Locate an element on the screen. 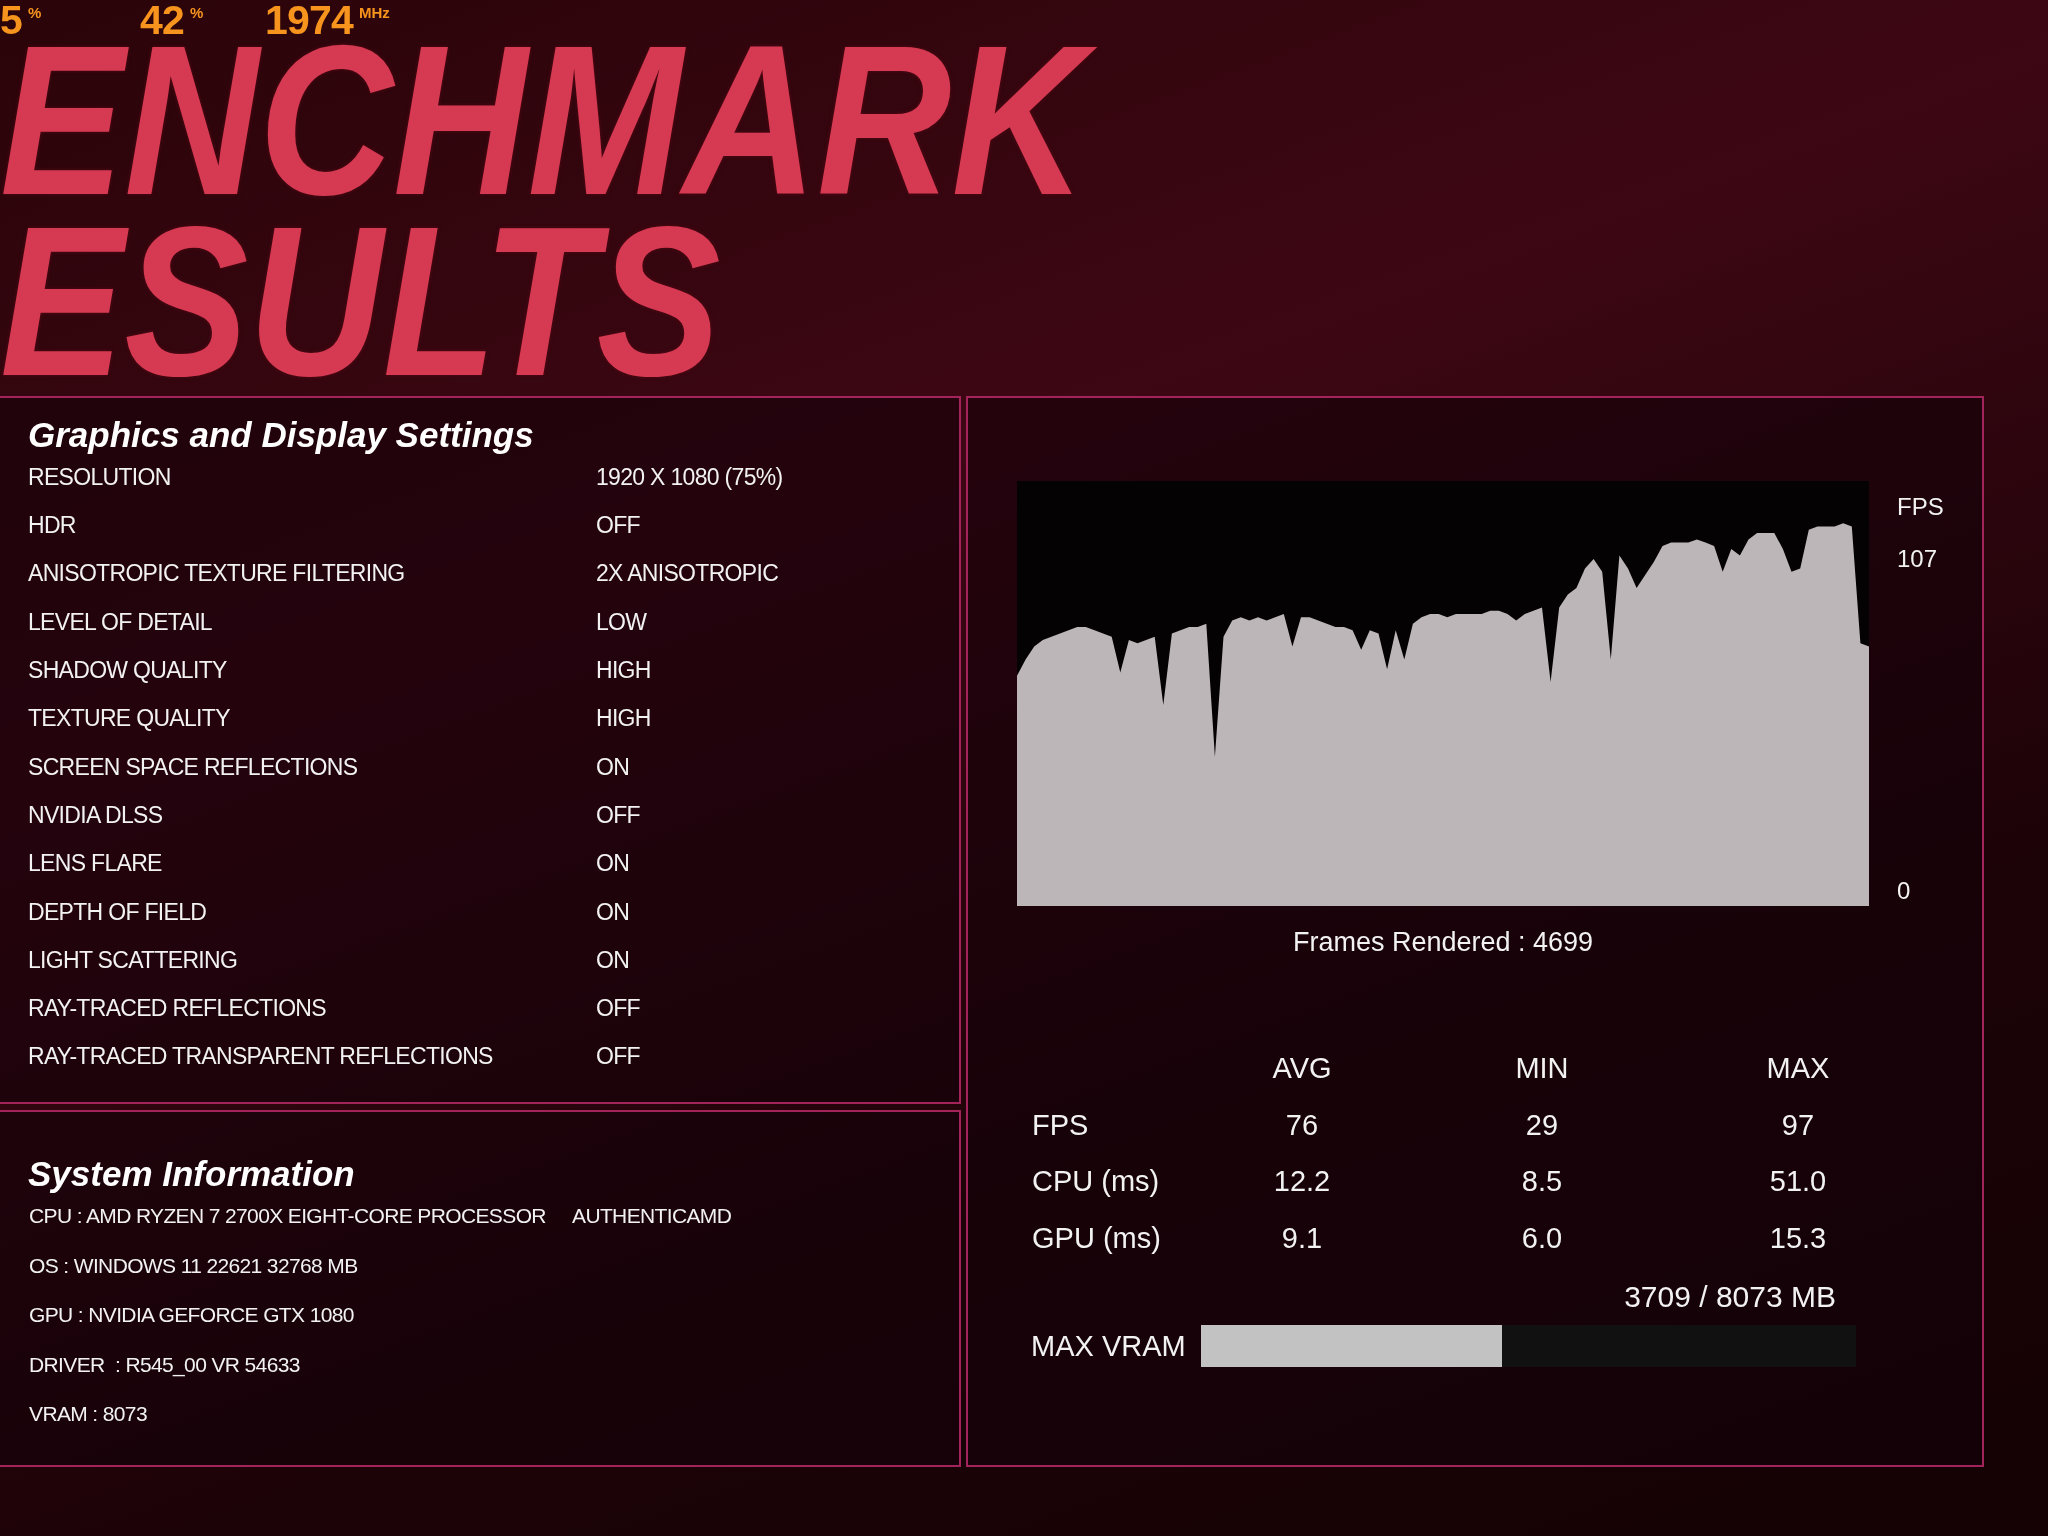 Image resolution: width=2048 pixels, height=1536 pixels. vram-label: MAX VRAM is located at coordinates (1108, 1346).